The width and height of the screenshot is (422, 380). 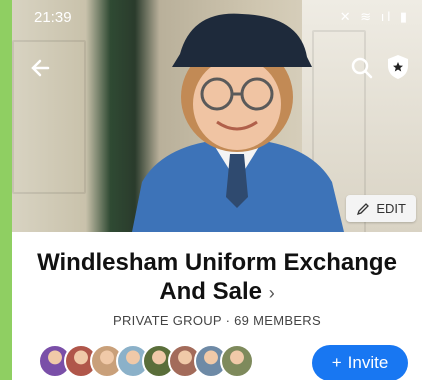 I want to click on group-meta: PRIVATE GROUP · 69 MEMBERS, so click(x=217, y=320).